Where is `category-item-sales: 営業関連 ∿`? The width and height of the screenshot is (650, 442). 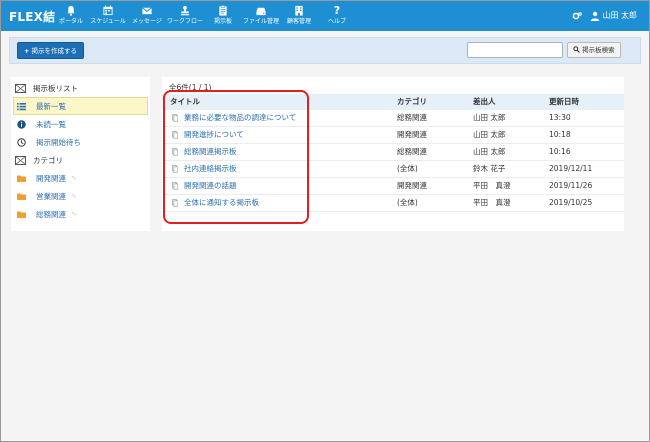 category-item-sales: 営業関連 ∿ is located at coordinates (80, 196).